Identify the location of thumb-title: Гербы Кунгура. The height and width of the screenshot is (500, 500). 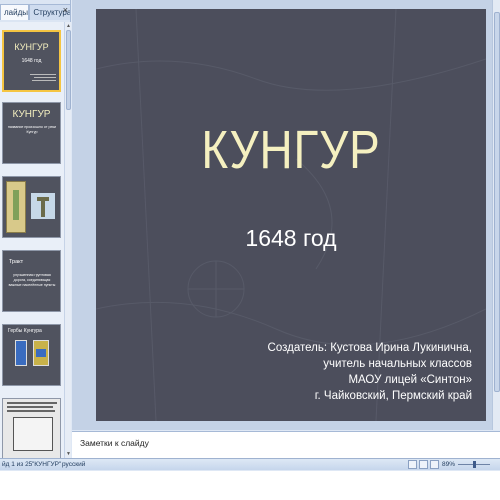
(25, 331).